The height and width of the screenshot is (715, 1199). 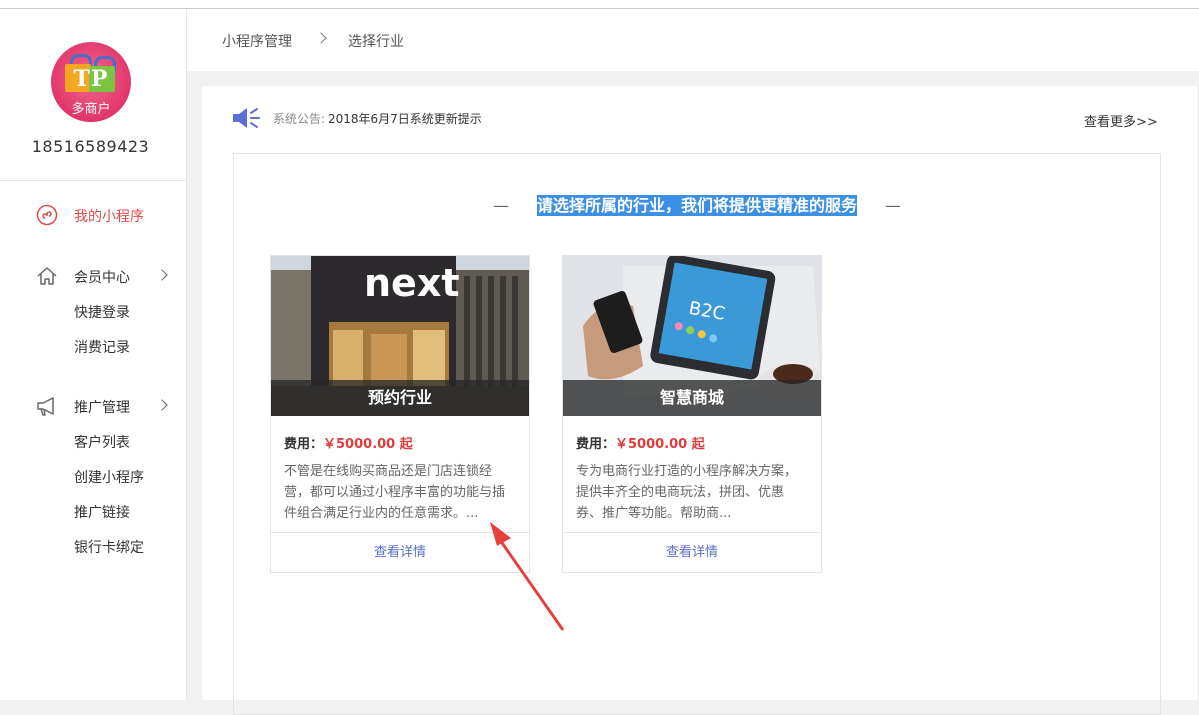 I want to click on annotation-arrow, so click(x=527, y=576).